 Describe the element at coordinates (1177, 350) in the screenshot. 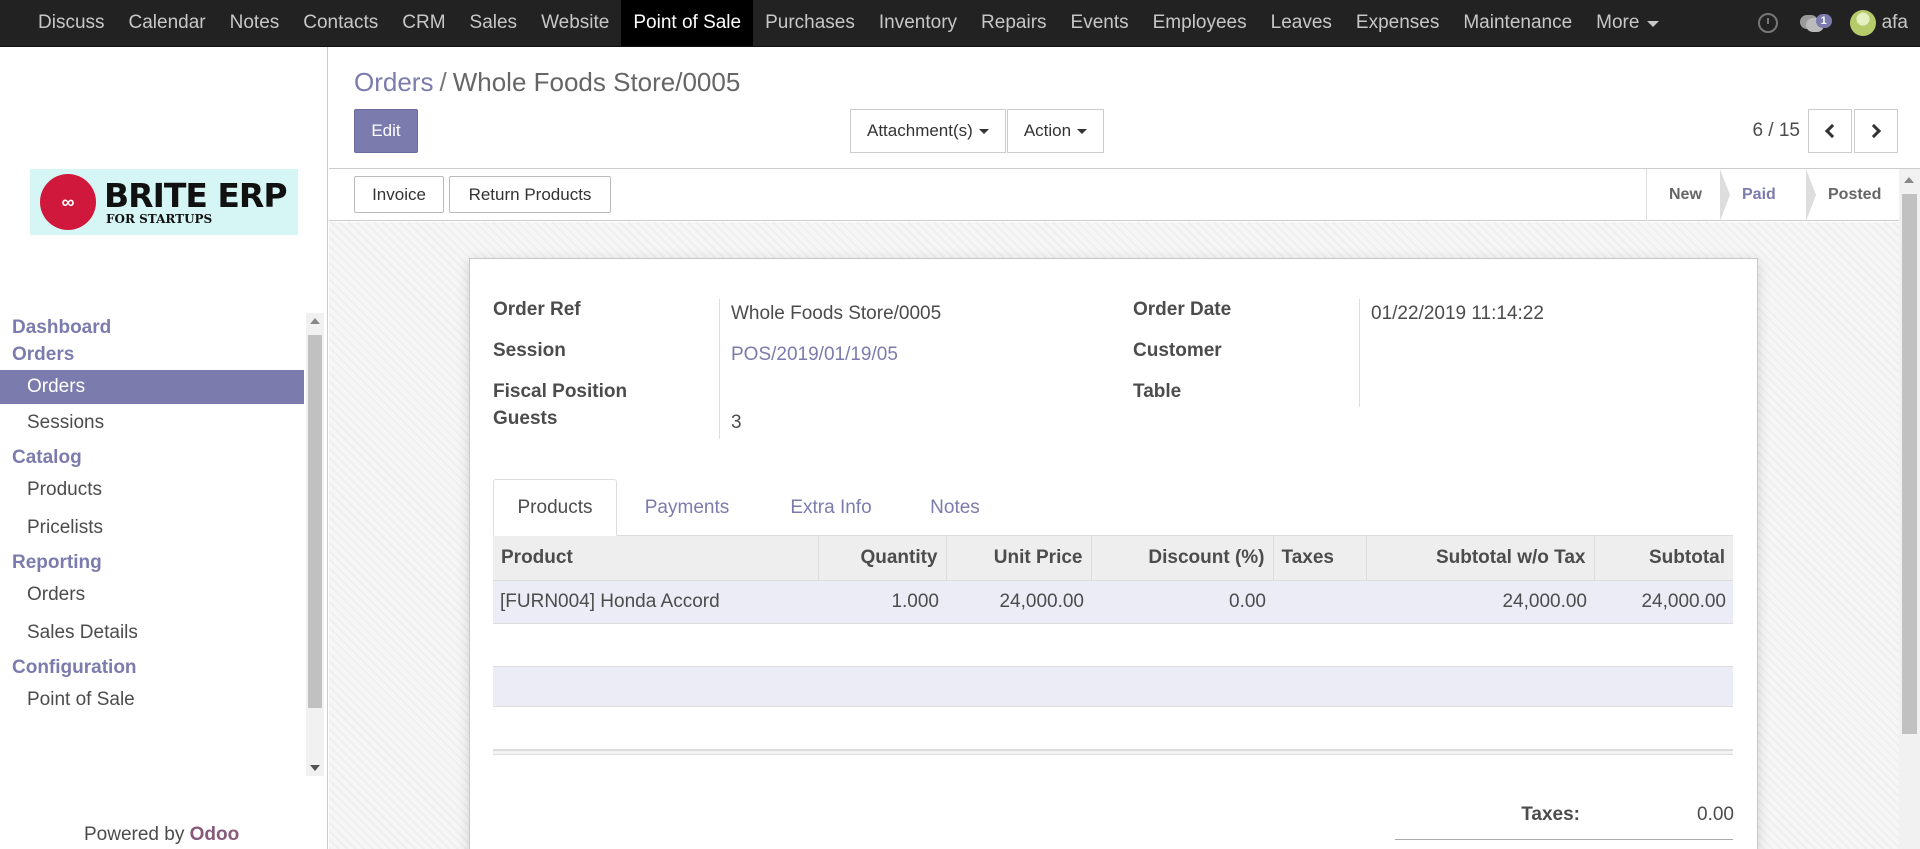

I see `customer-label: Customer` at that location.